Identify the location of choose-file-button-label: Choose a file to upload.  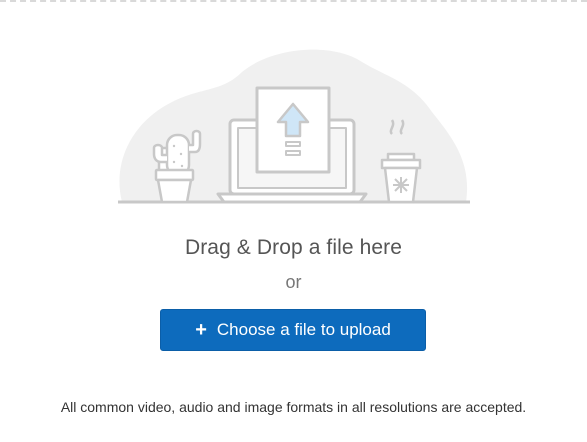
(303, 329).